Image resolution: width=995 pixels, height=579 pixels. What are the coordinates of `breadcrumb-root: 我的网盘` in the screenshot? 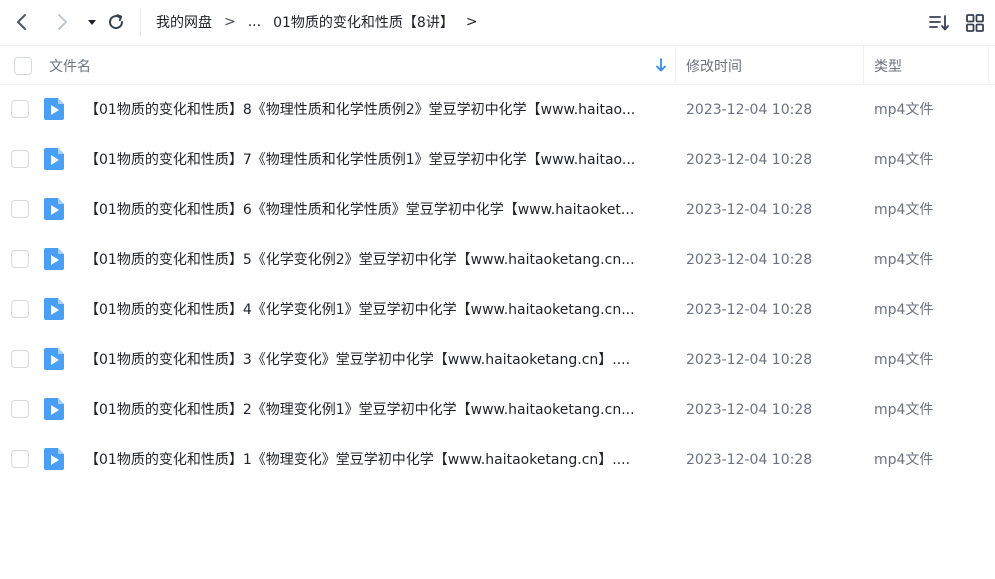 It's located at (184, 22).